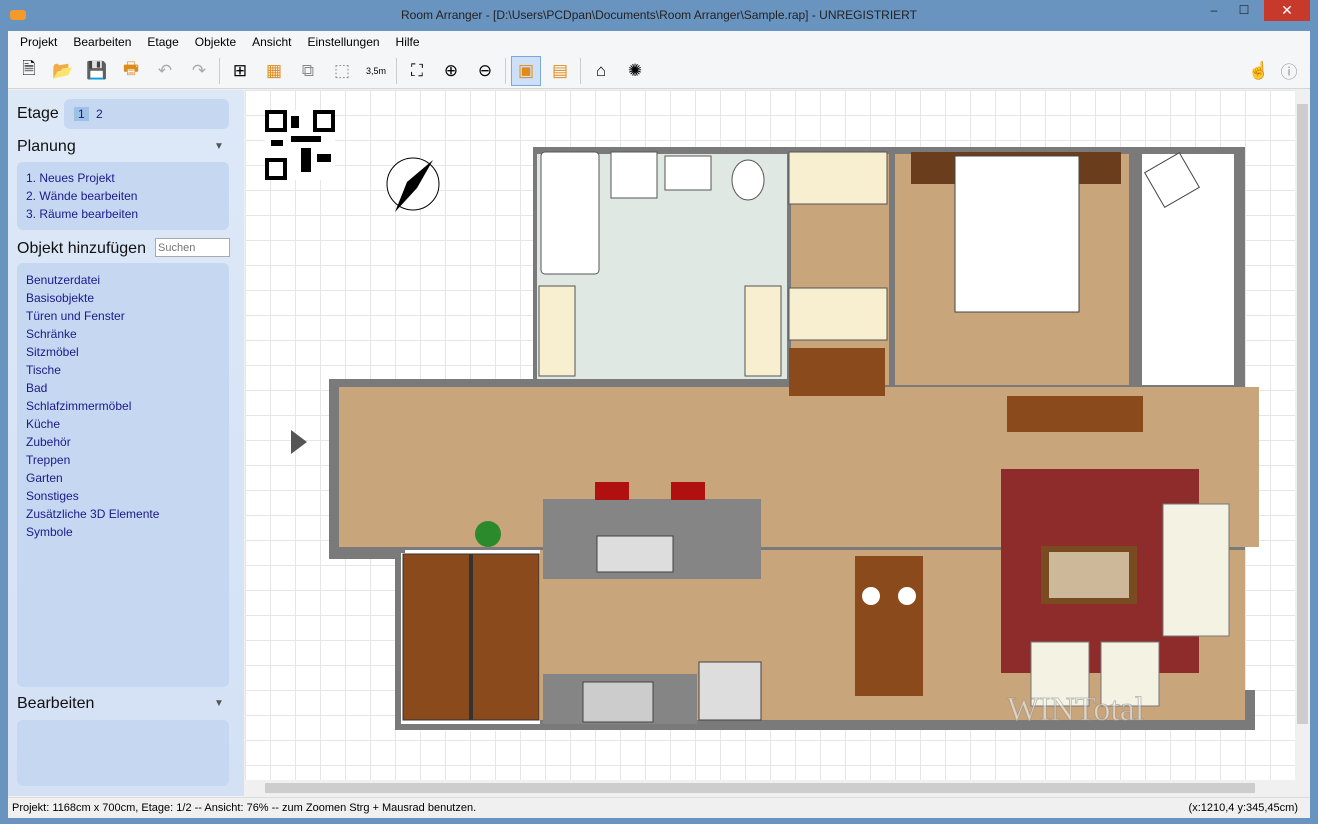  I want to click on vertical-scrollbar, so click(1302, 435).